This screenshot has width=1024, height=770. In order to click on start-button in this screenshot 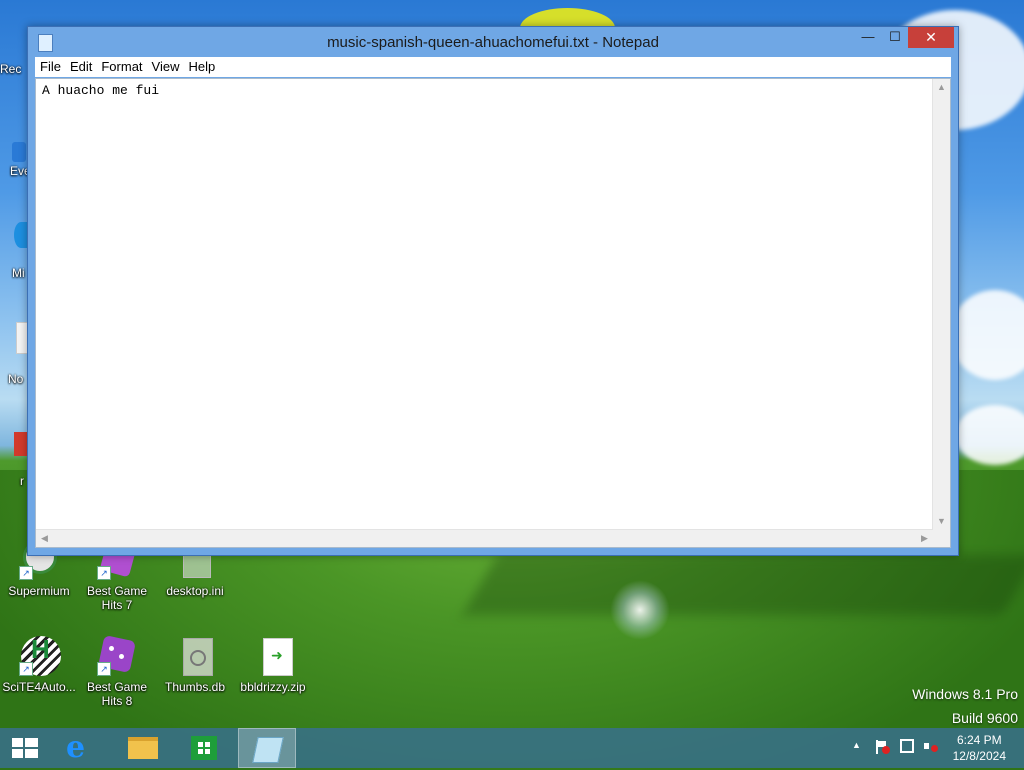, I will do `click(24, 748)`.